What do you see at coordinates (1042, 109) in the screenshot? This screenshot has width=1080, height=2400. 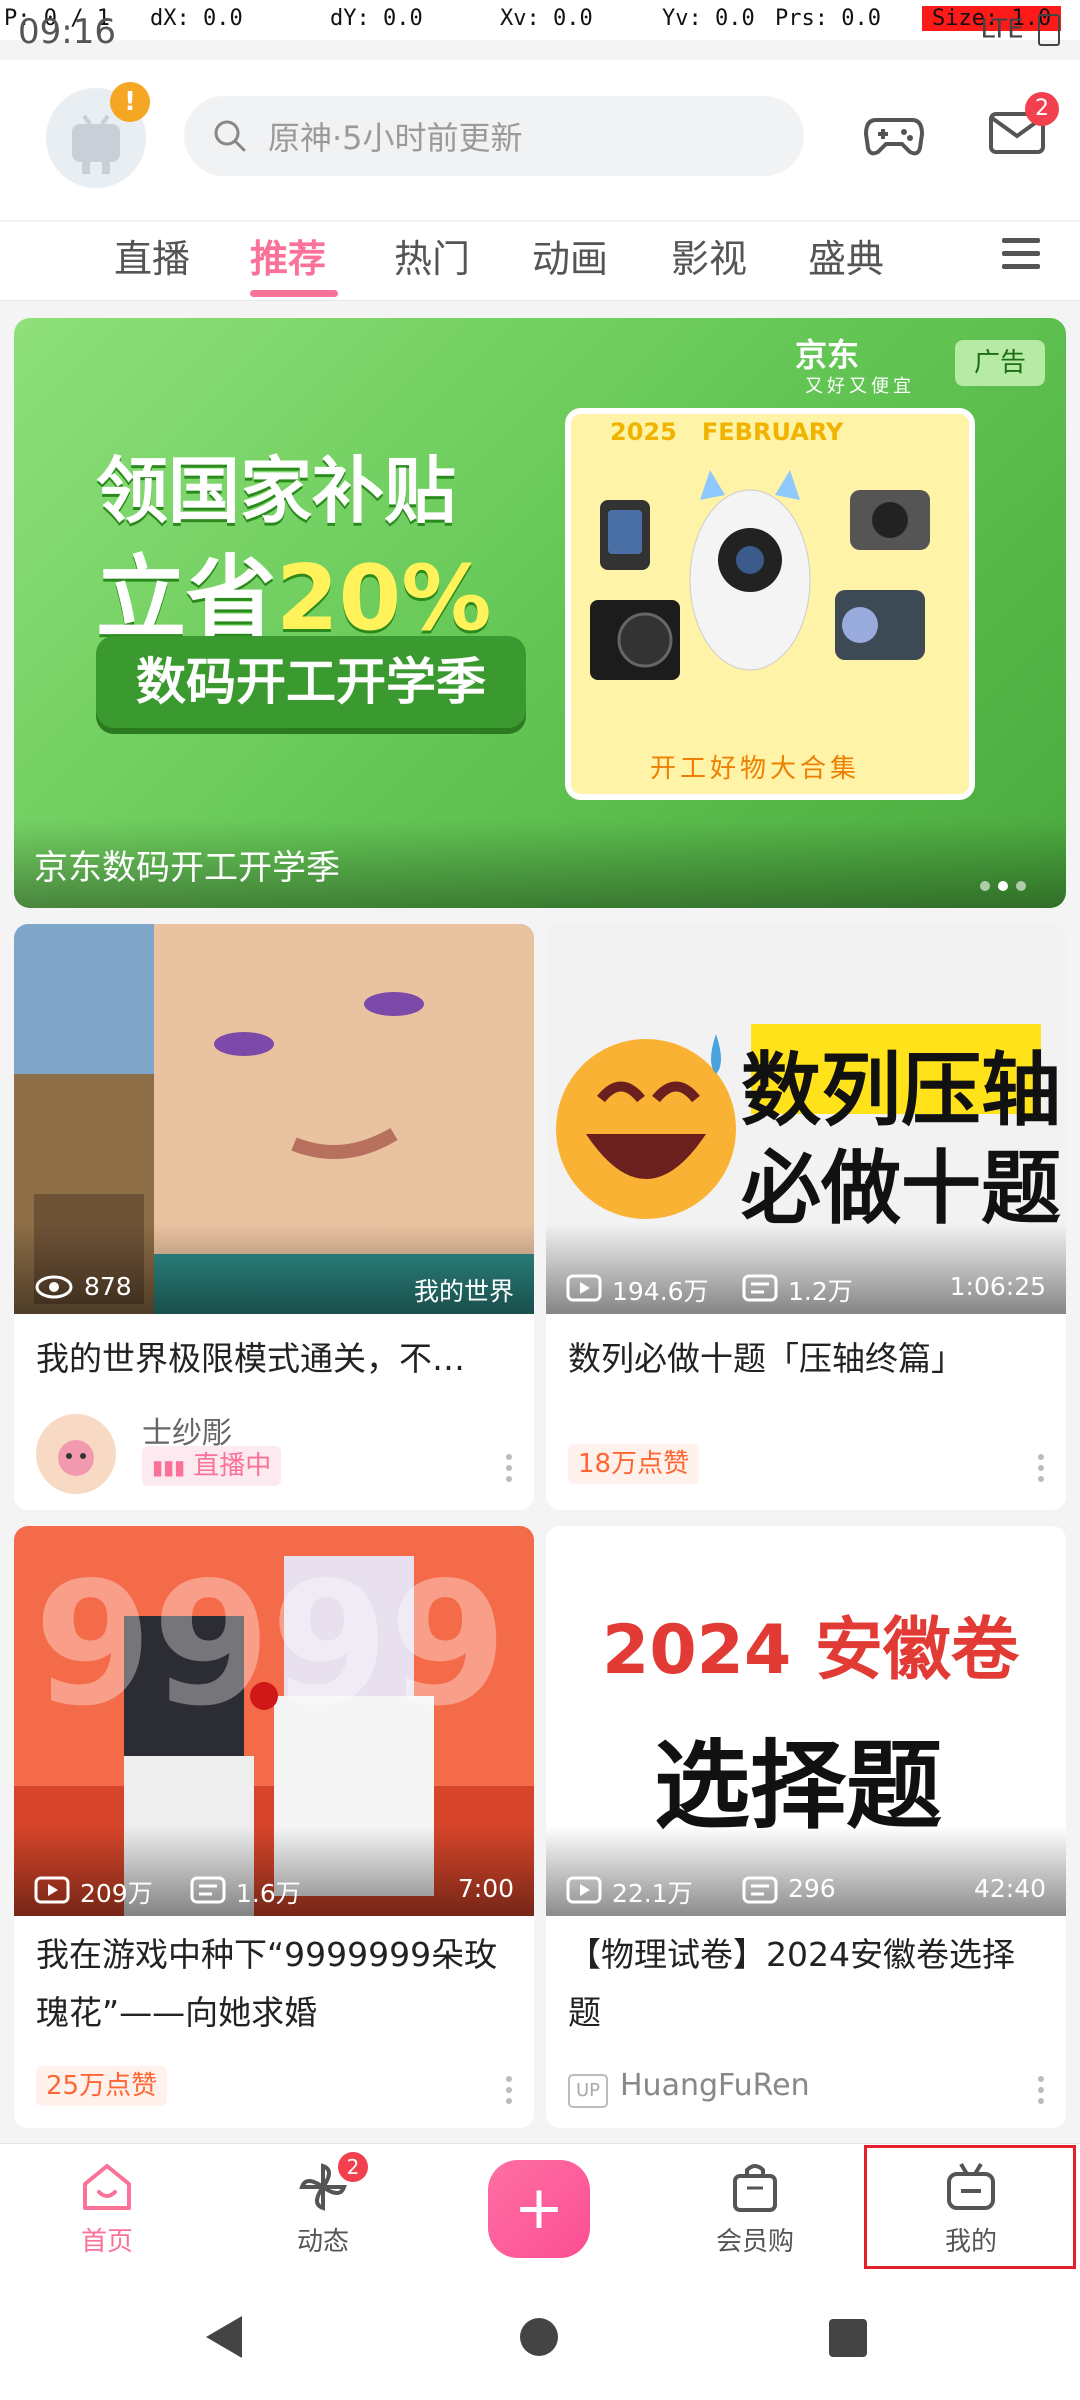 I see `mail-badge: 2` at bounding box center [1042, 109].